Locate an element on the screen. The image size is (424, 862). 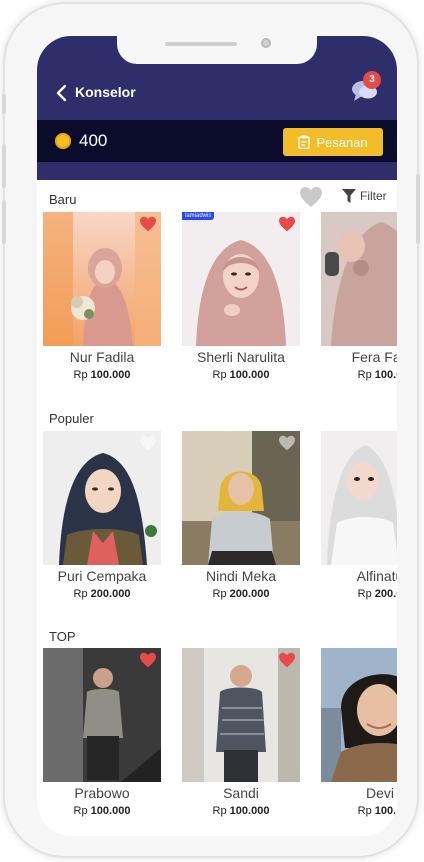
counselor-name: Puri Cempaka is located at coordinates (102, 576).